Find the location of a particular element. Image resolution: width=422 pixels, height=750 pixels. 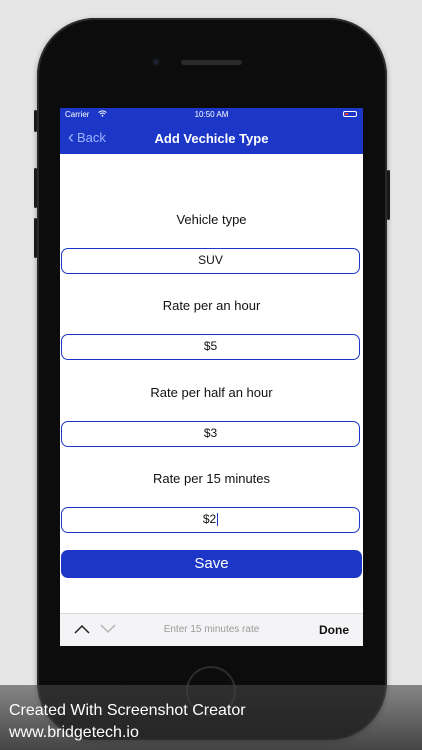

save-button: Save is located at coordinates (211, 564).